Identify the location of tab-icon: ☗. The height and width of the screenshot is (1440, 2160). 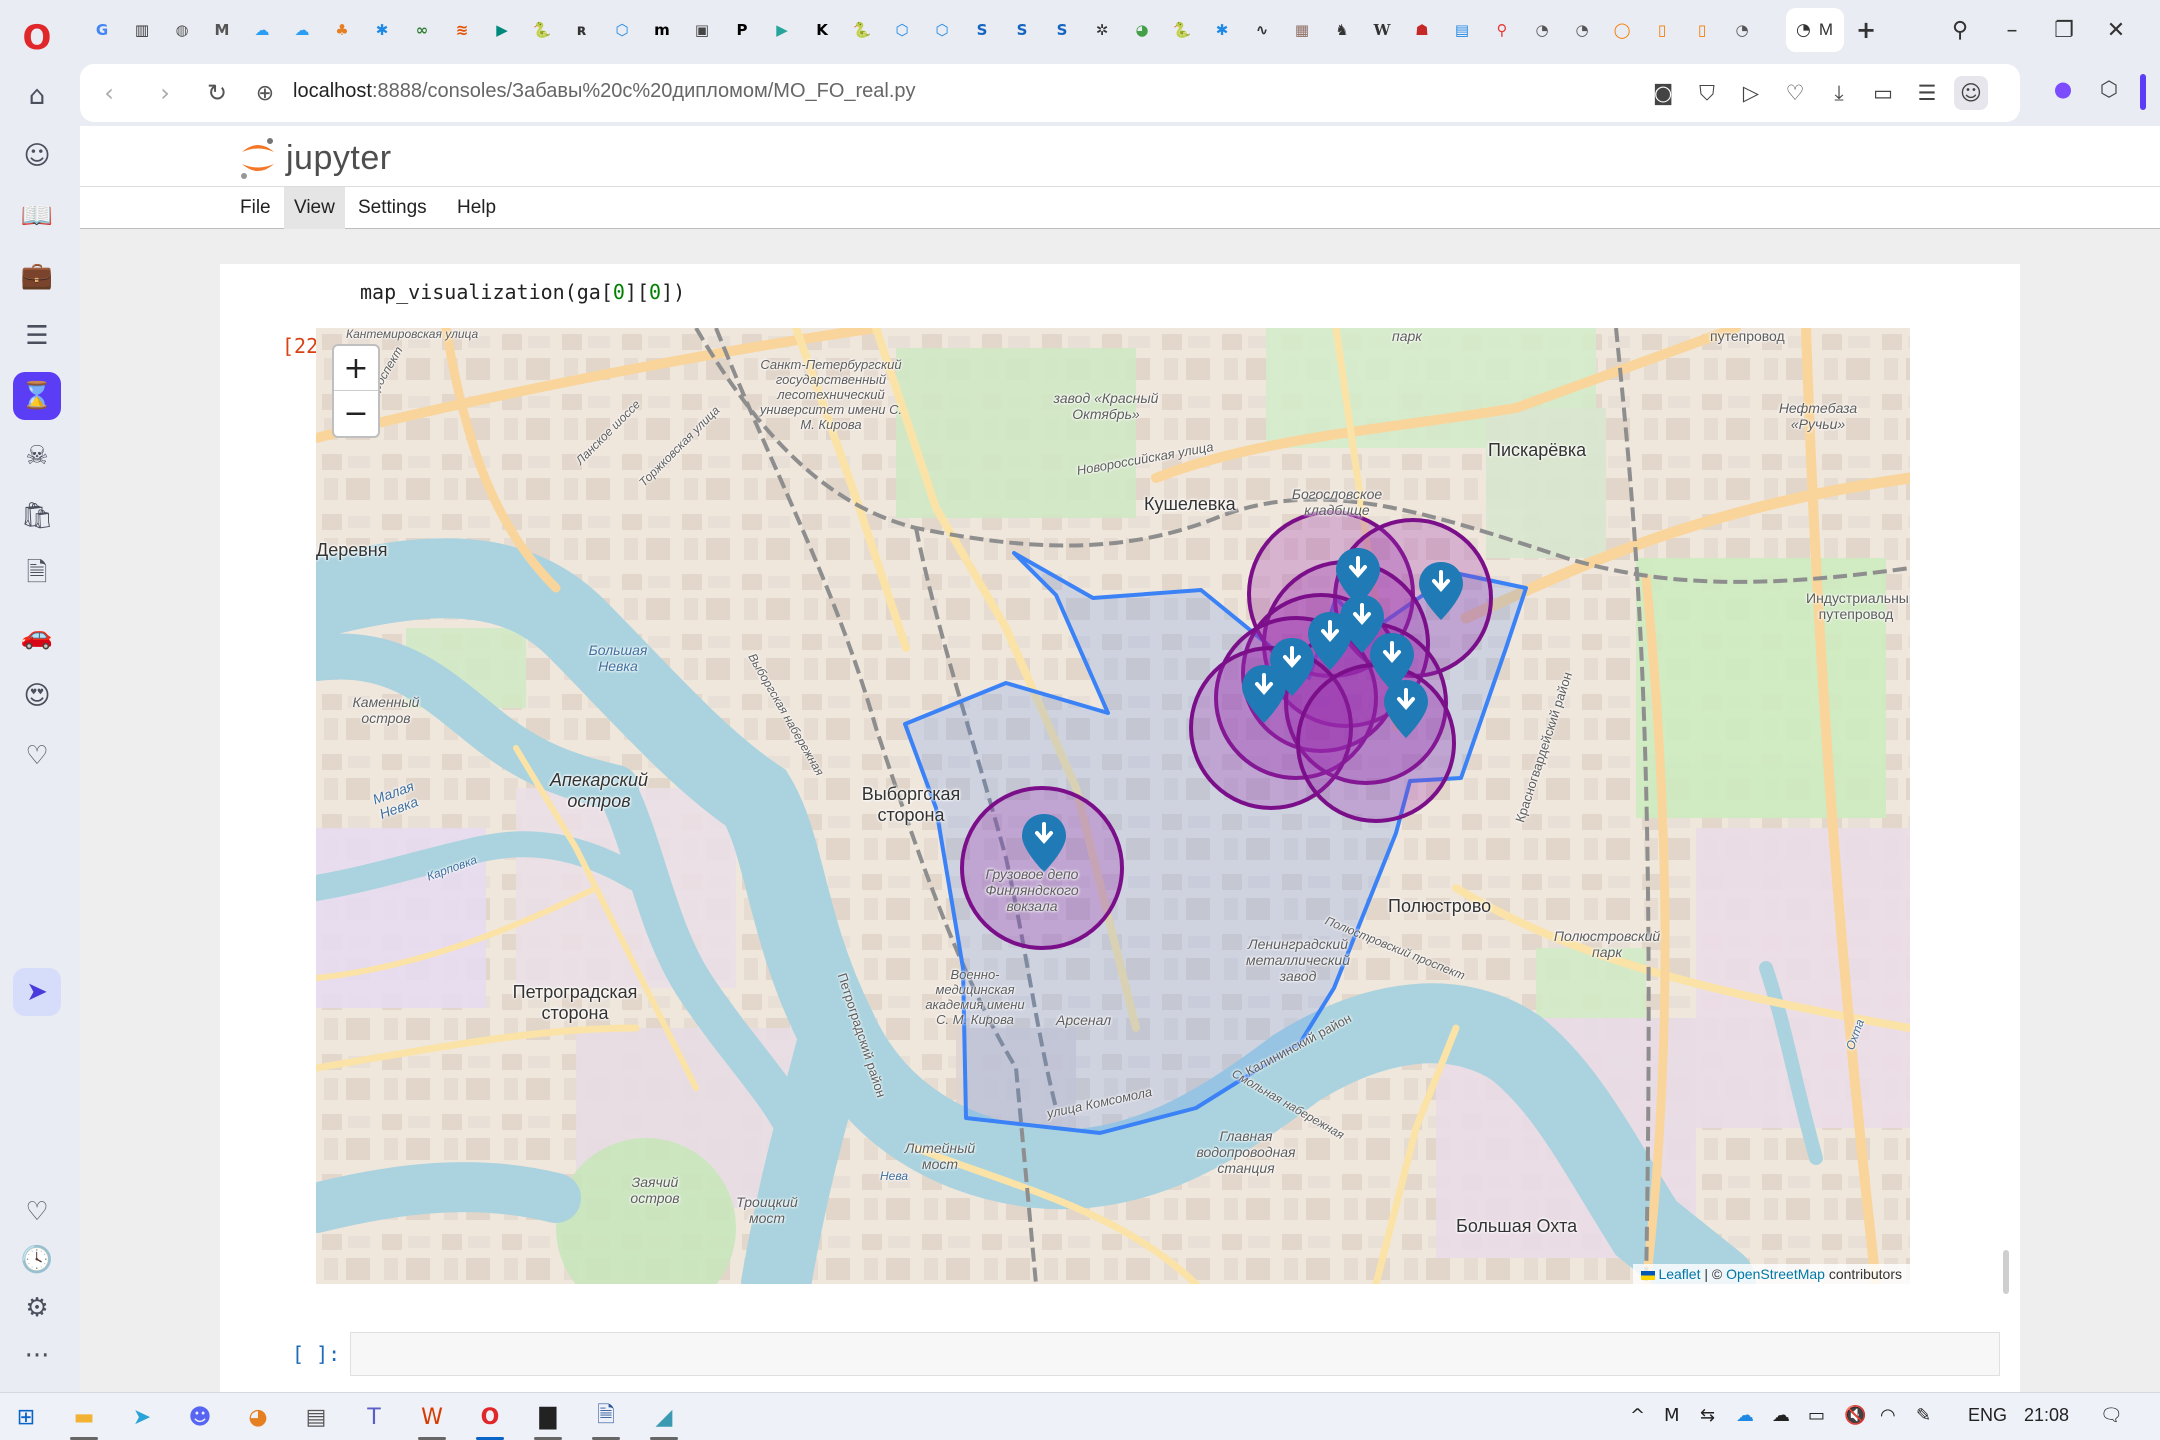
(1422, 30).